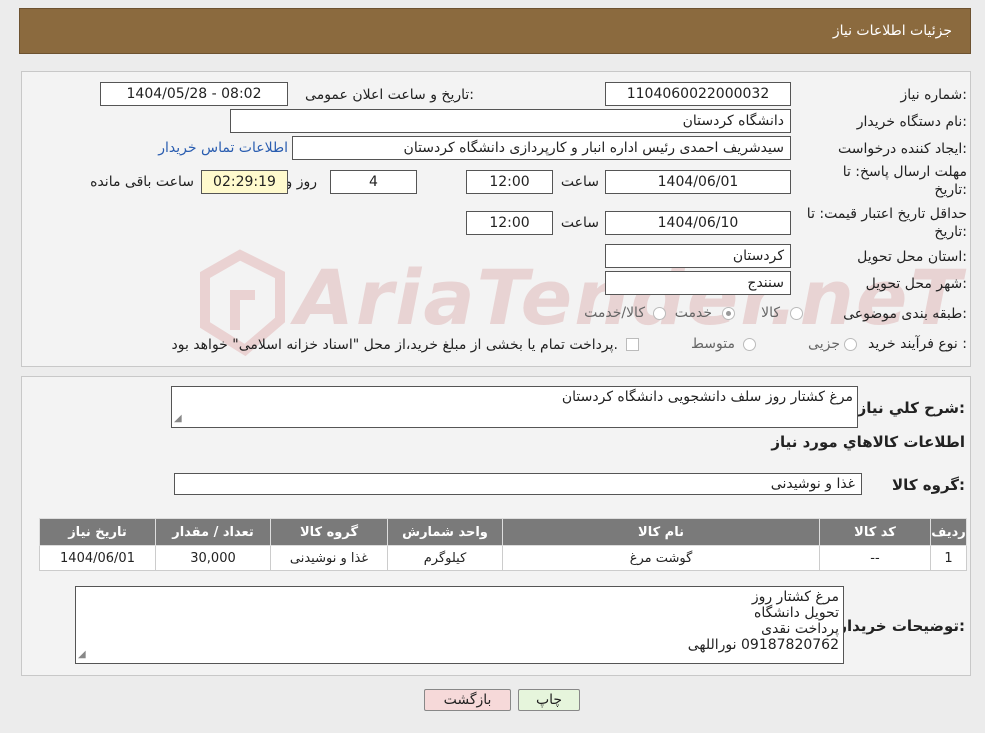 The height and width of the screenshot is (733, 985). Describe the element at coordinates (213, 558) in the screenshot. I see `cell-quantity: 30,000` at that location.